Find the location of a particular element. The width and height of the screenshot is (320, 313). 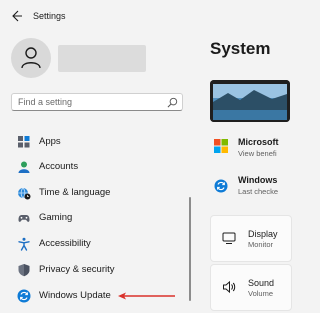

title-bar: Settings is located at coordinates (138, 16).